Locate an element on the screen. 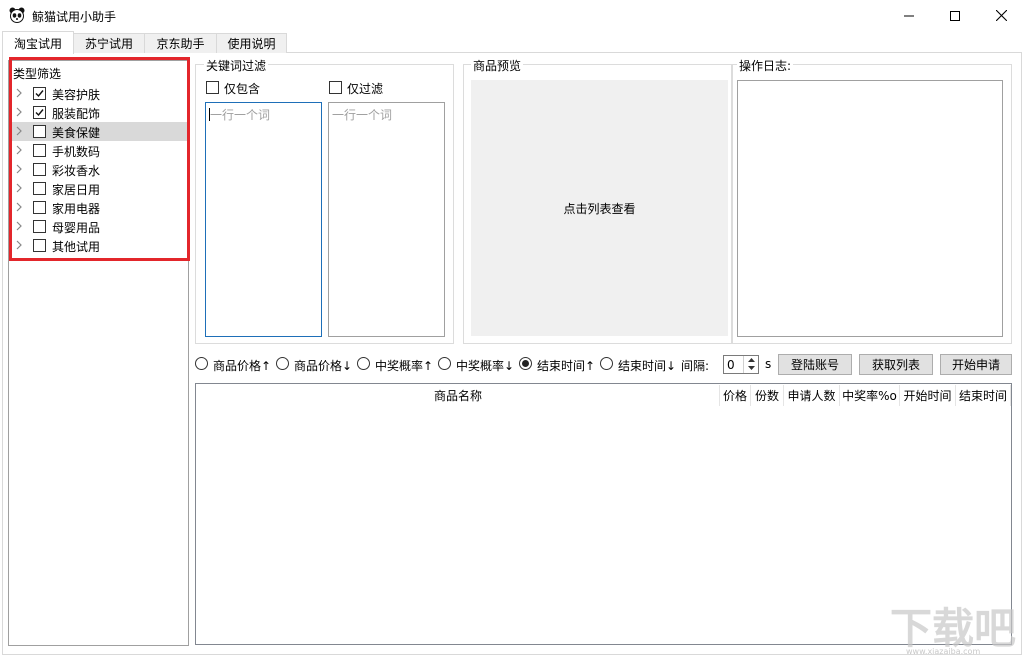  column-header: 商品名称 is located at coordinates (458, 395).